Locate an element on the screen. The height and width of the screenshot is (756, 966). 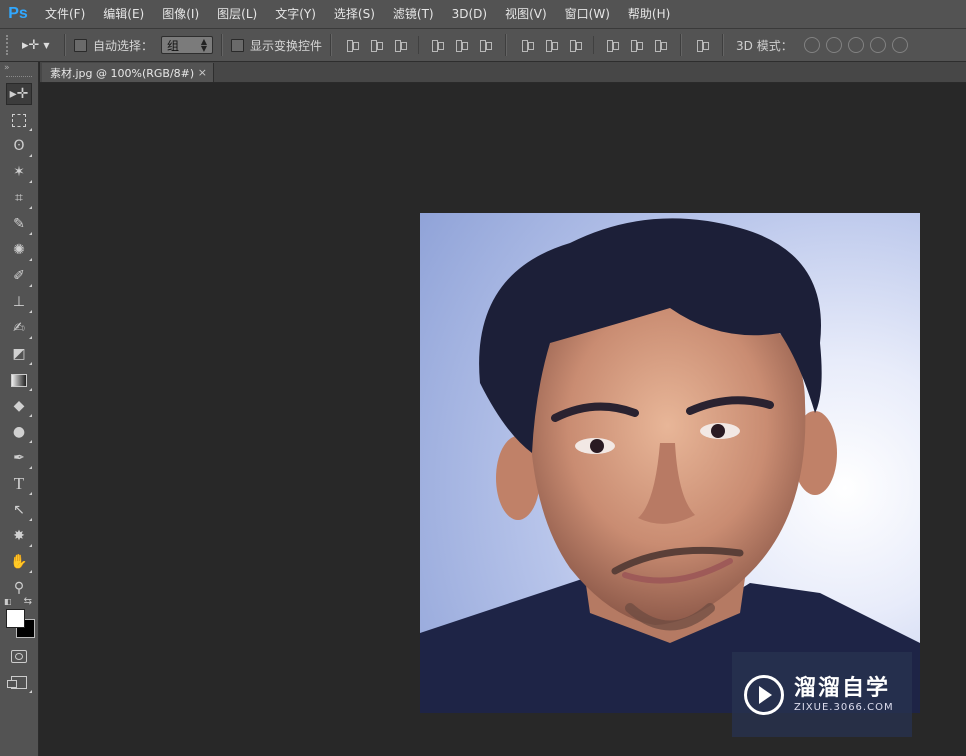
menu-file: 文件(F) is located at coordinates (65, 14).